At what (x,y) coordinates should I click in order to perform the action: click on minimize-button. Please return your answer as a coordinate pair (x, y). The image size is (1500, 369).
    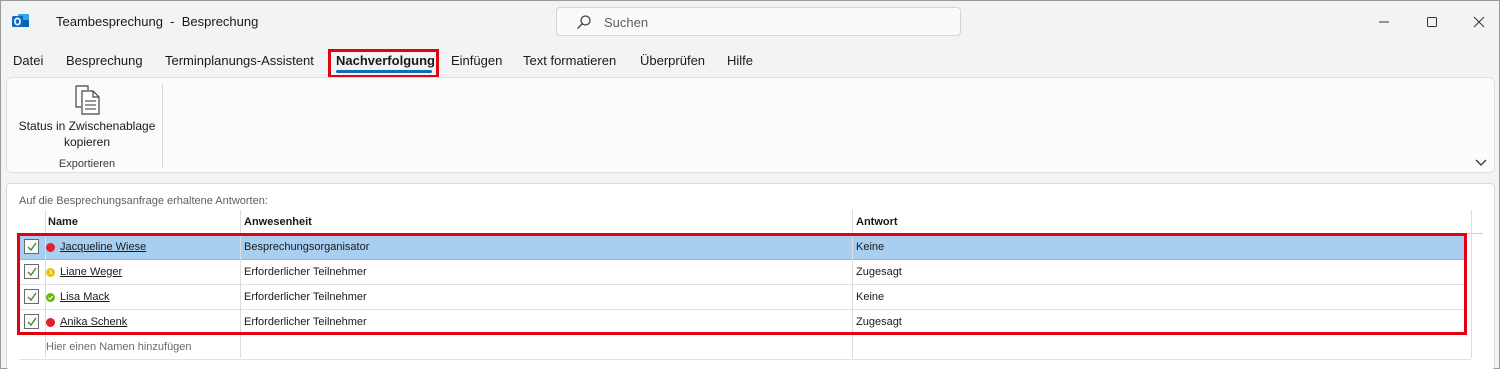
    Looking at the image, I should click on (1384, 22).